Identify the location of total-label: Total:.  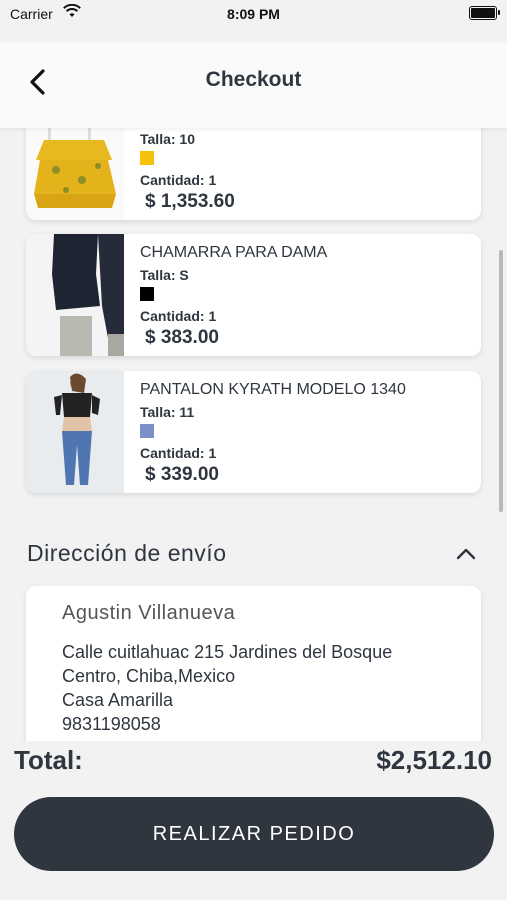
(48, 760).